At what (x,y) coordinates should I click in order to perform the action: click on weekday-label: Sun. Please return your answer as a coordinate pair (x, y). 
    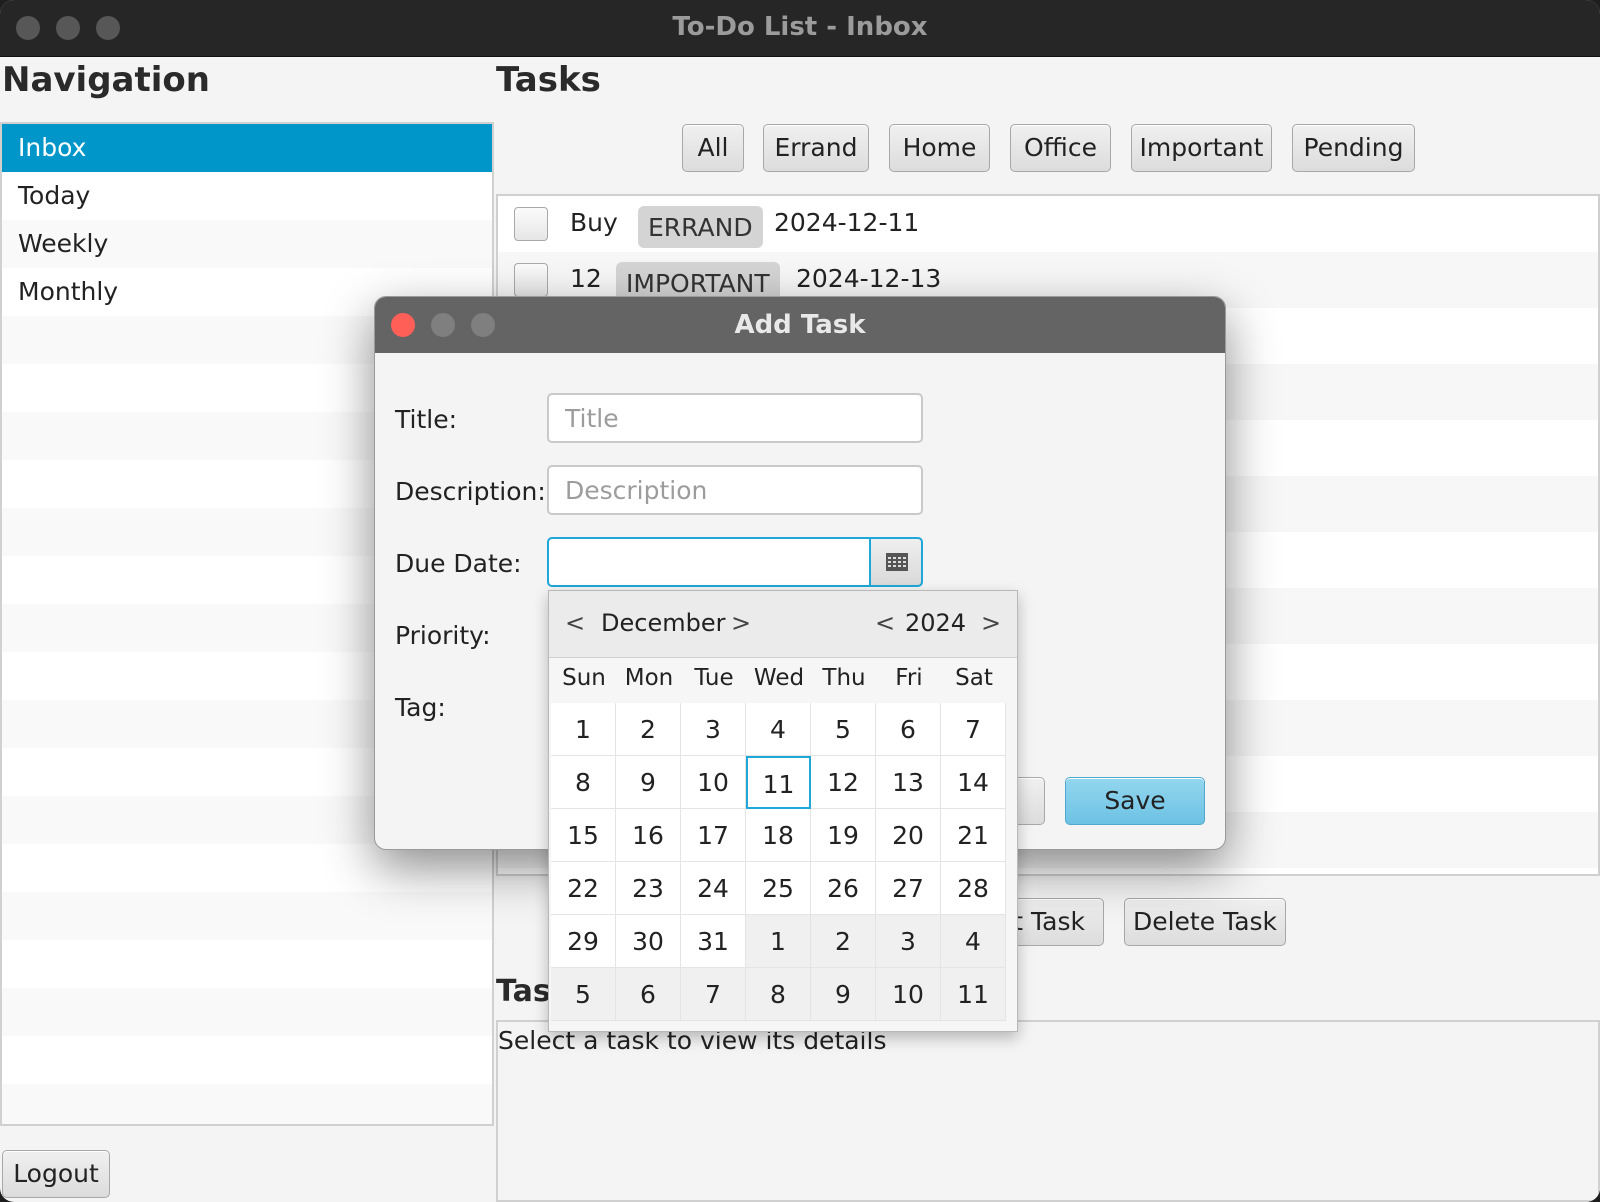
    Looking at the image, I should click on (584, 678).